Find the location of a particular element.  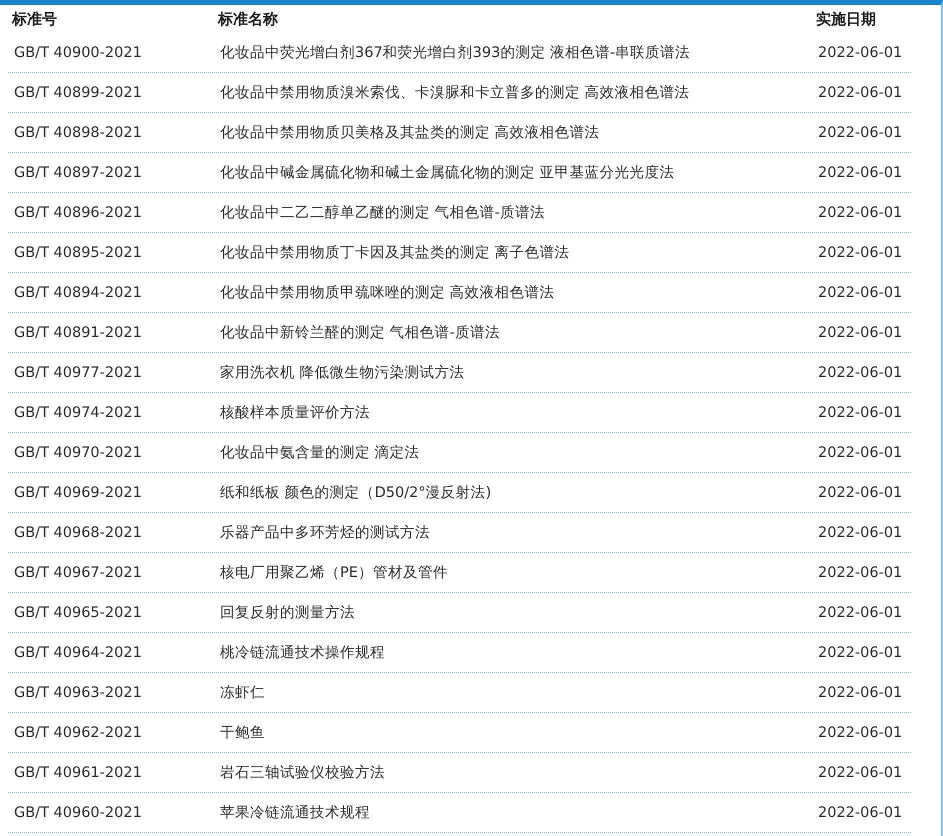

table-cell-text: 核电厂用聚乙烯（PE）管材及管件 is located at coordinates (334, 573).